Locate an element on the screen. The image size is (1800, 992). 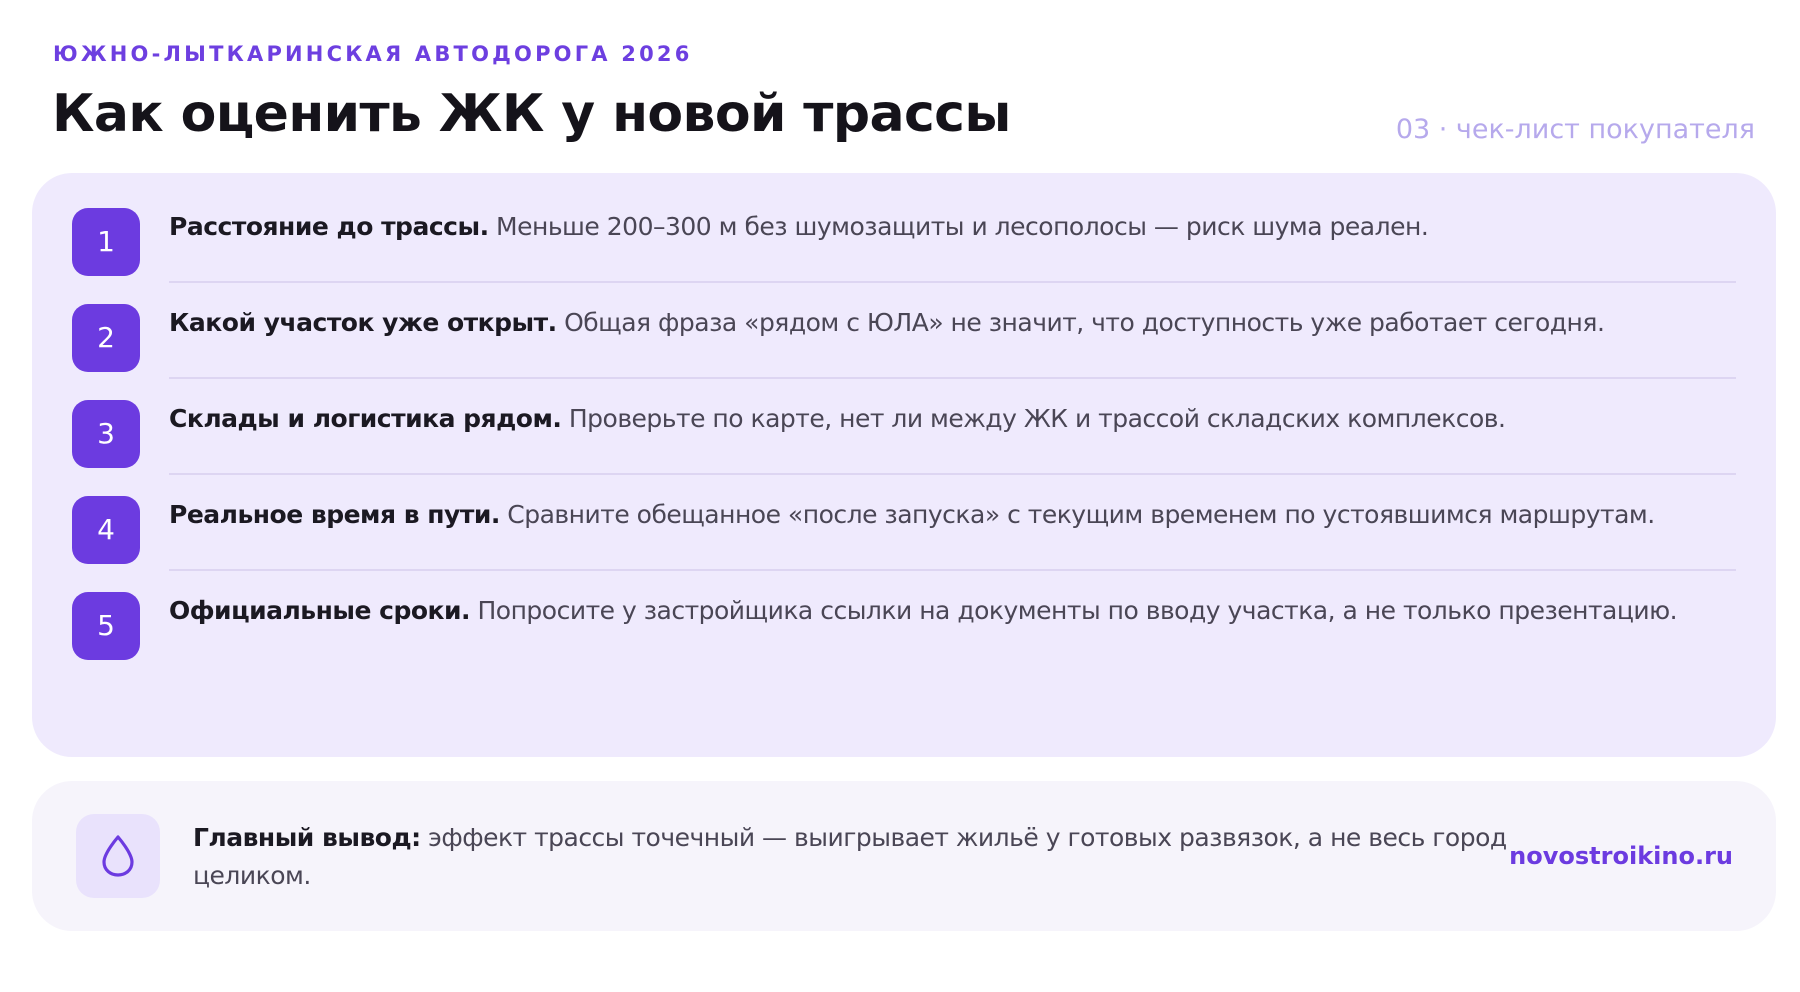
item-number-badge: 3 is located at coordinates (106, 434).